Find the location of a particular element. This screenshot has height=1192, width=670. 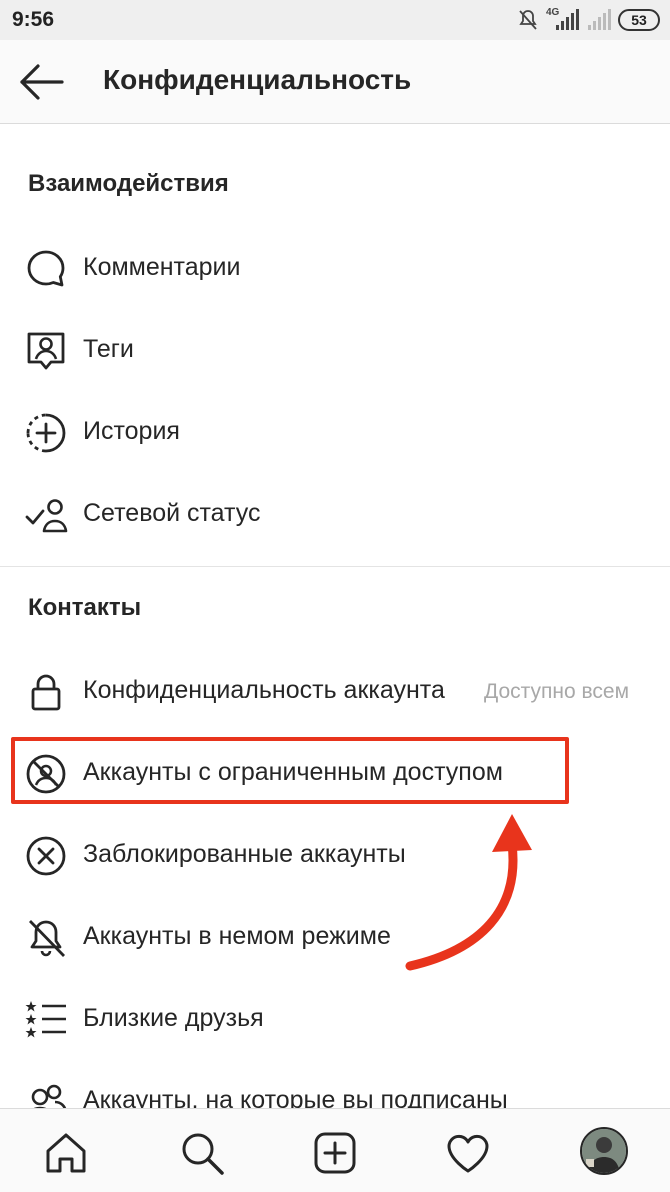

menu-item-muted-accounts: Аккаунты в немом режиме is located at coordinates (335, 937).